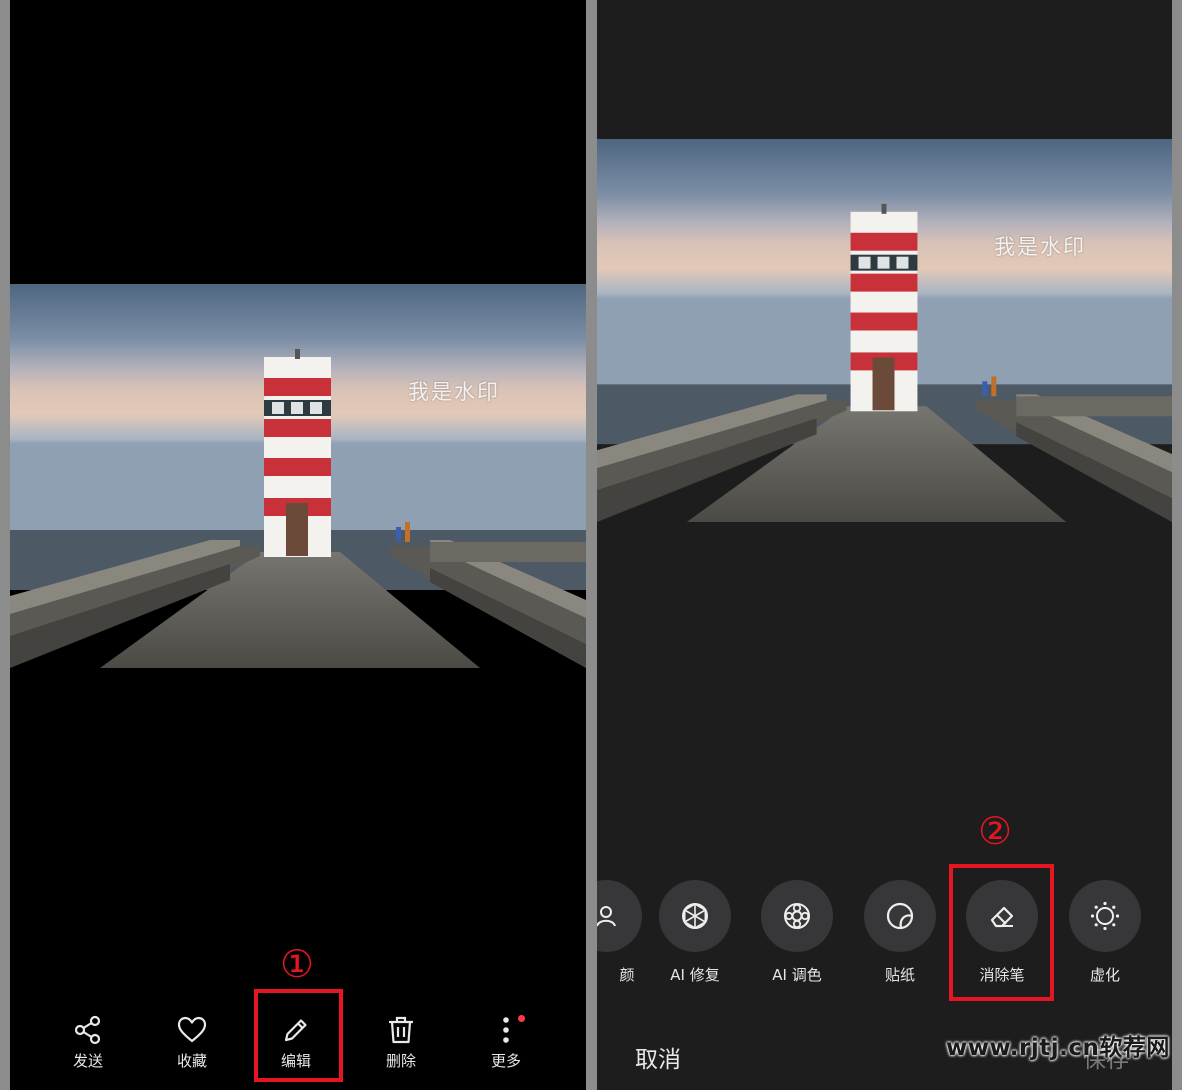 The width and height of the screenshot is (1182, 1090). Describe the element at coordinates (401, 1030) in the screenshot. I see `trash-icon` at that location.